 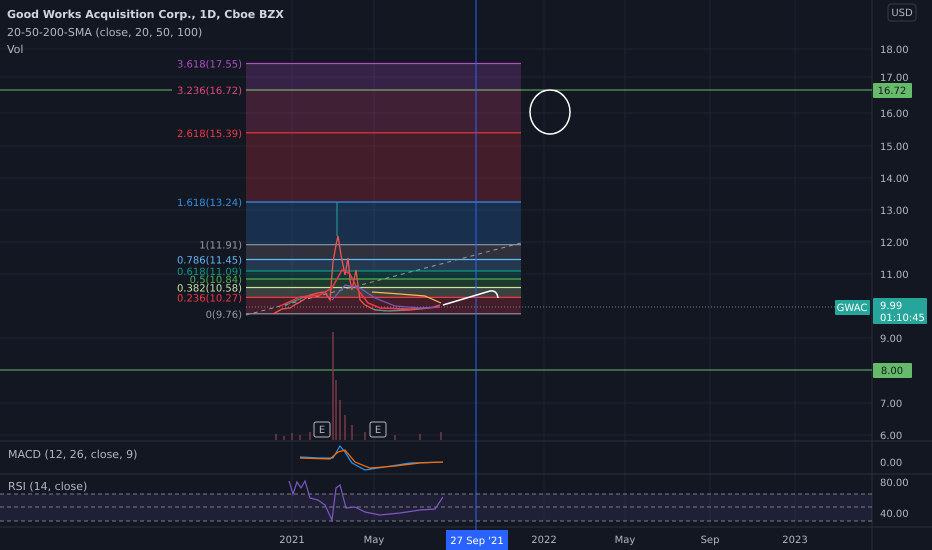 I want to click on axis-tick-label: 14.00, so click(x=894, y=179).